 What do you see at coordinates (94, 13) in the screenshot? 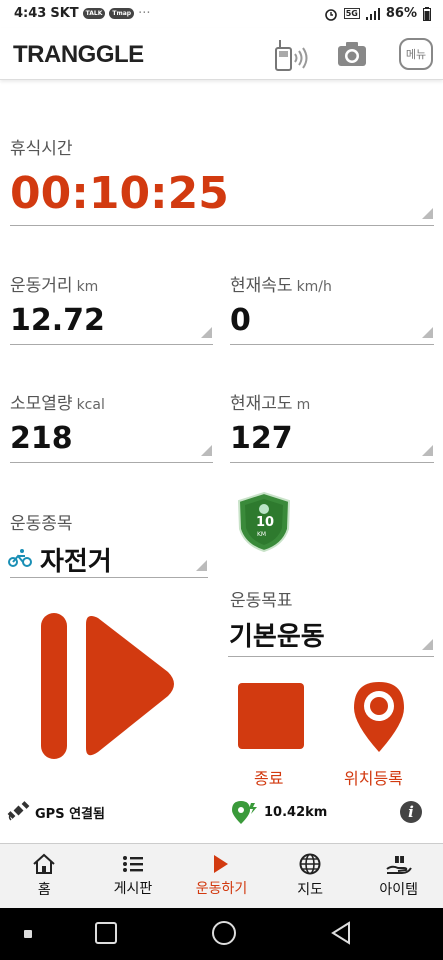
I see `talk-notification-icon: TALK` at bounding box center [94, 13].